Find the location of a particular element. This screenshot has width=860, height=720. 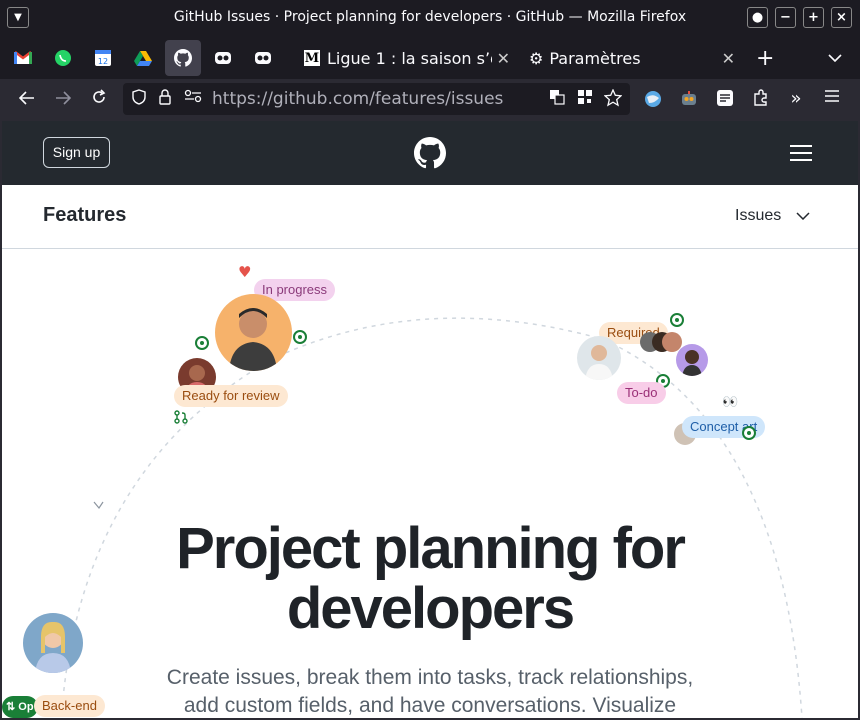

pinned-tab-calendar: 12 is located at coordinates (103, 58).